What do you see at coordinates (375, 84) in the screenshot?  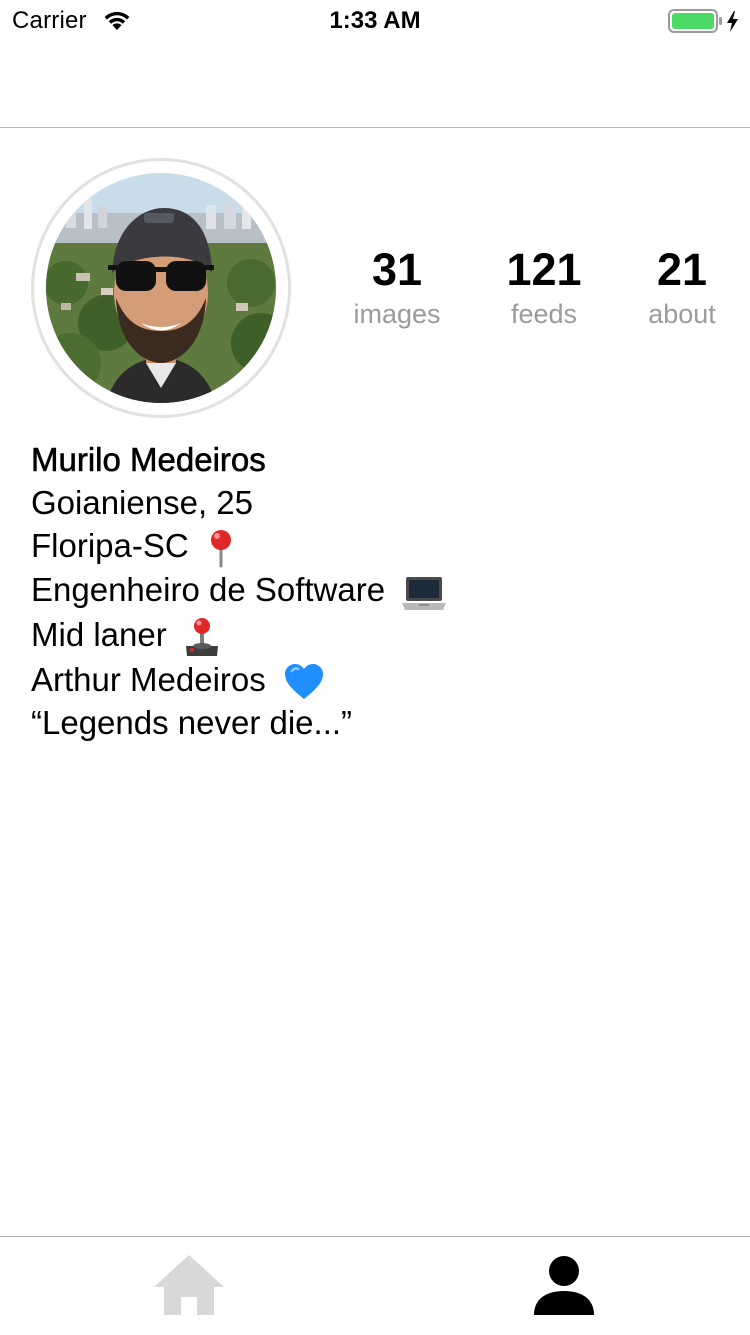 I see `navigation-bar` at bounding box center [375, 84].